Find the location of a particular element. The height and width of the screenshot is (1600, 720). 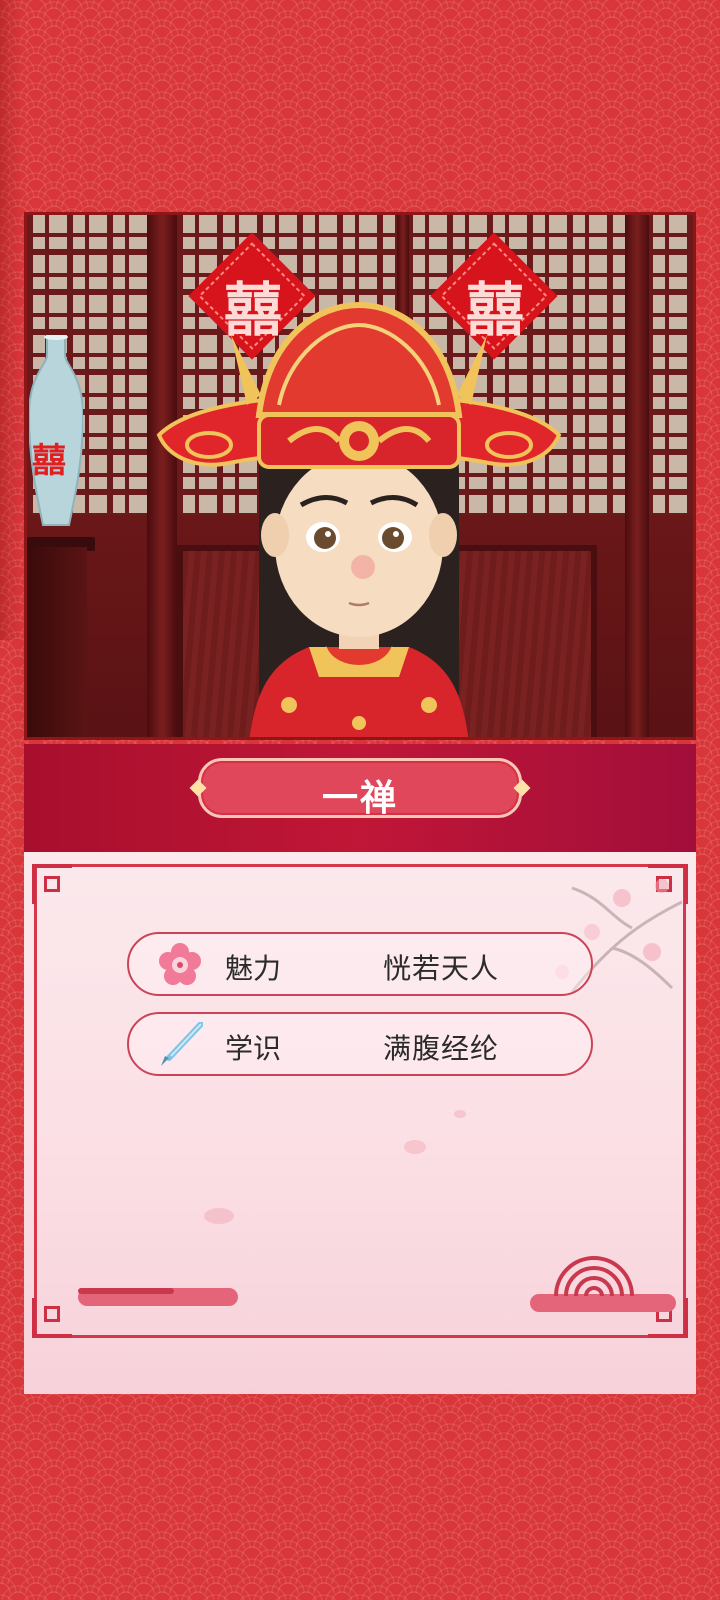

stat-value: 满腹经纶 is located at coordinates (441, 1048).